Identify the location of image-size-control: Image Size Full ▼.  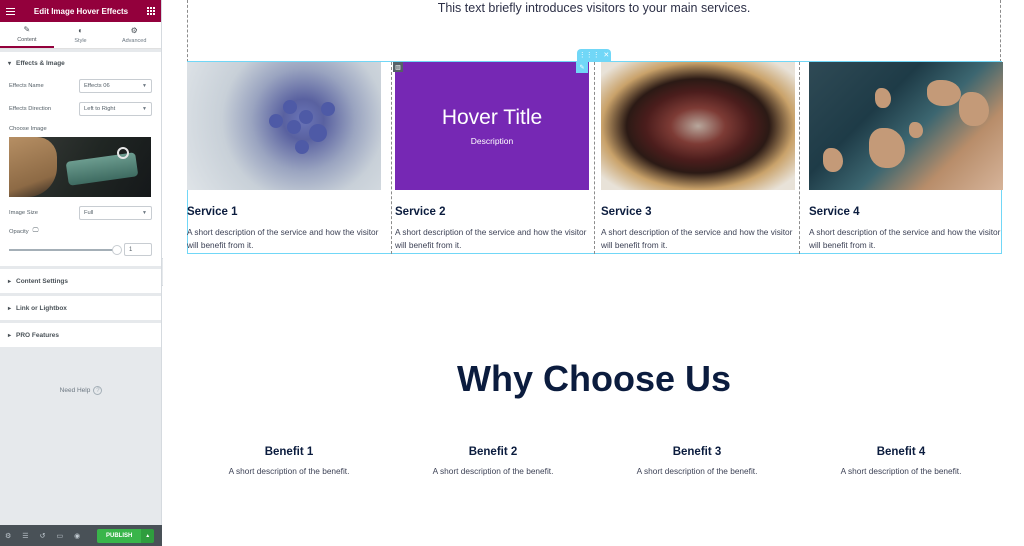
(80, 212).